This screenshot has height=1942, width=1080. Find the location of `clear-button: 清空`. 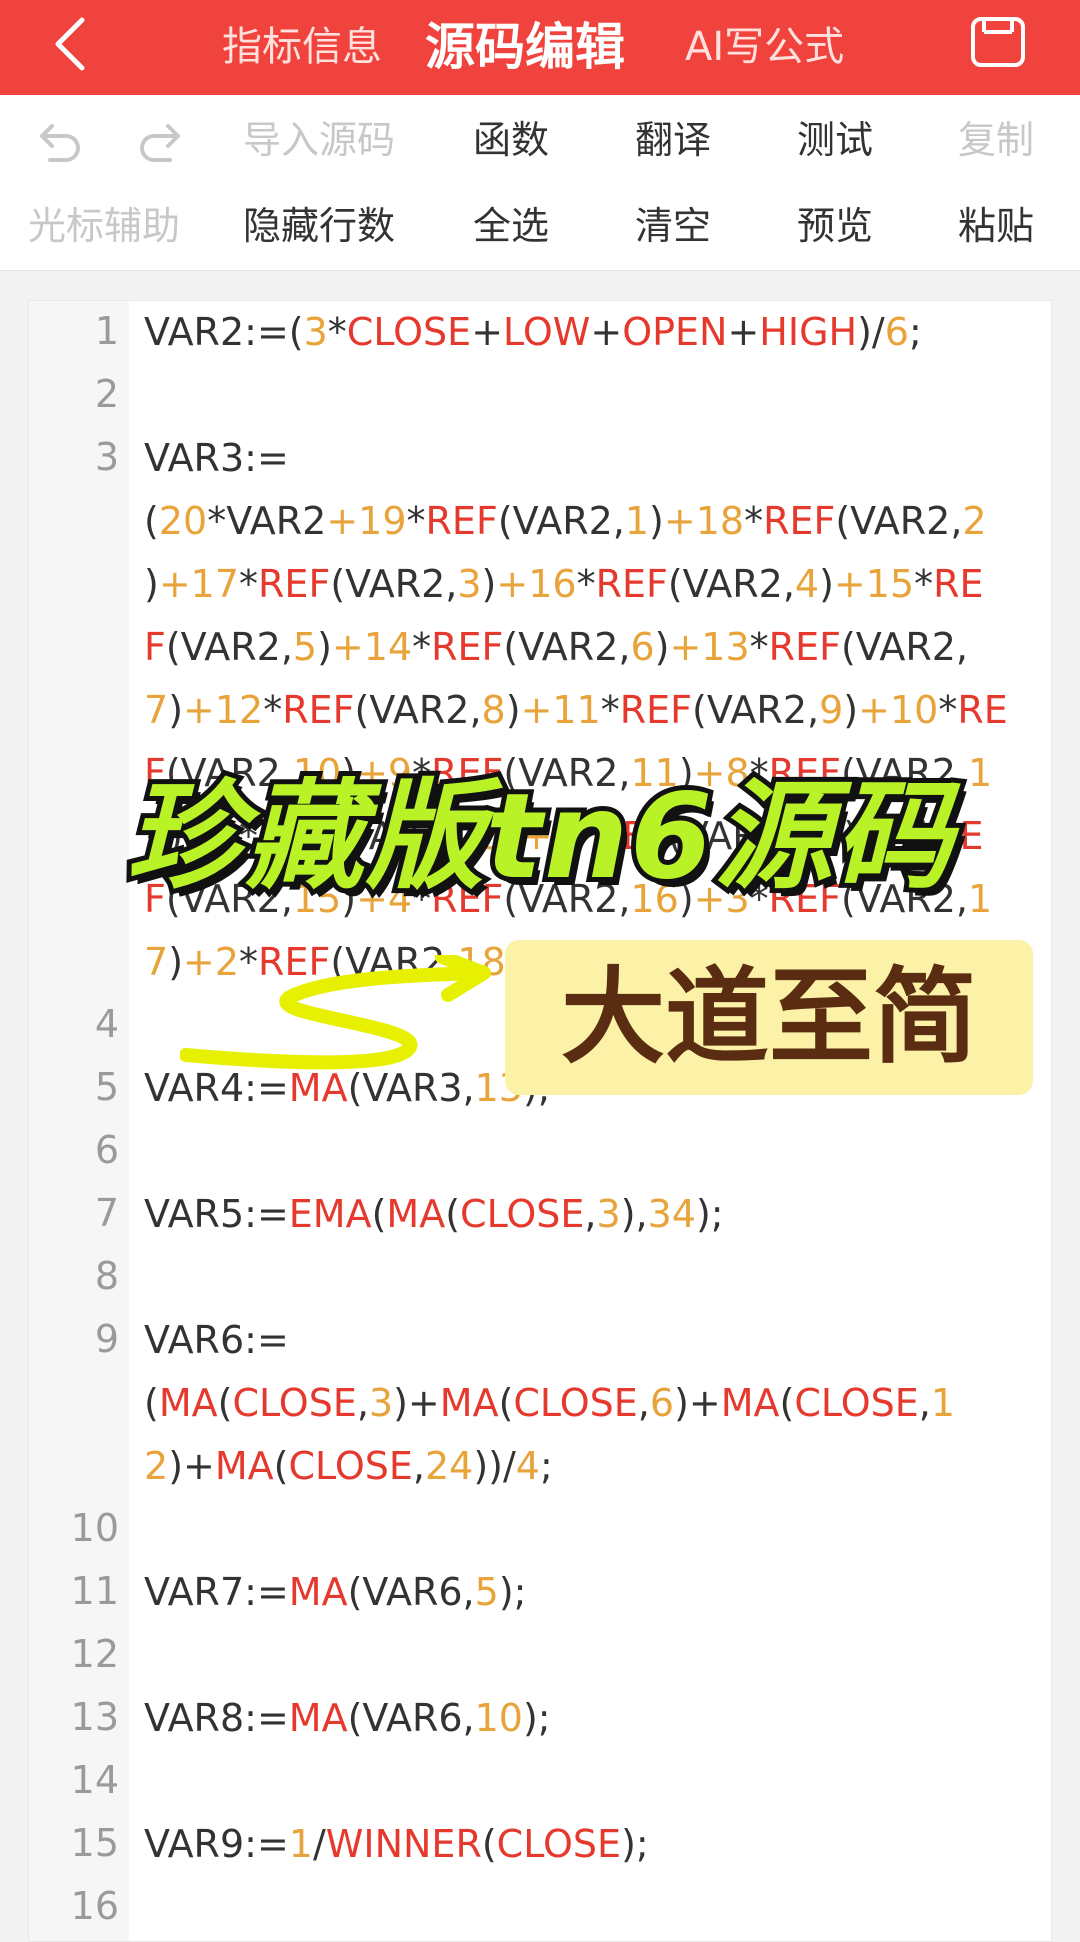

clear-button: 清空 is located at coordinates (673, 226).